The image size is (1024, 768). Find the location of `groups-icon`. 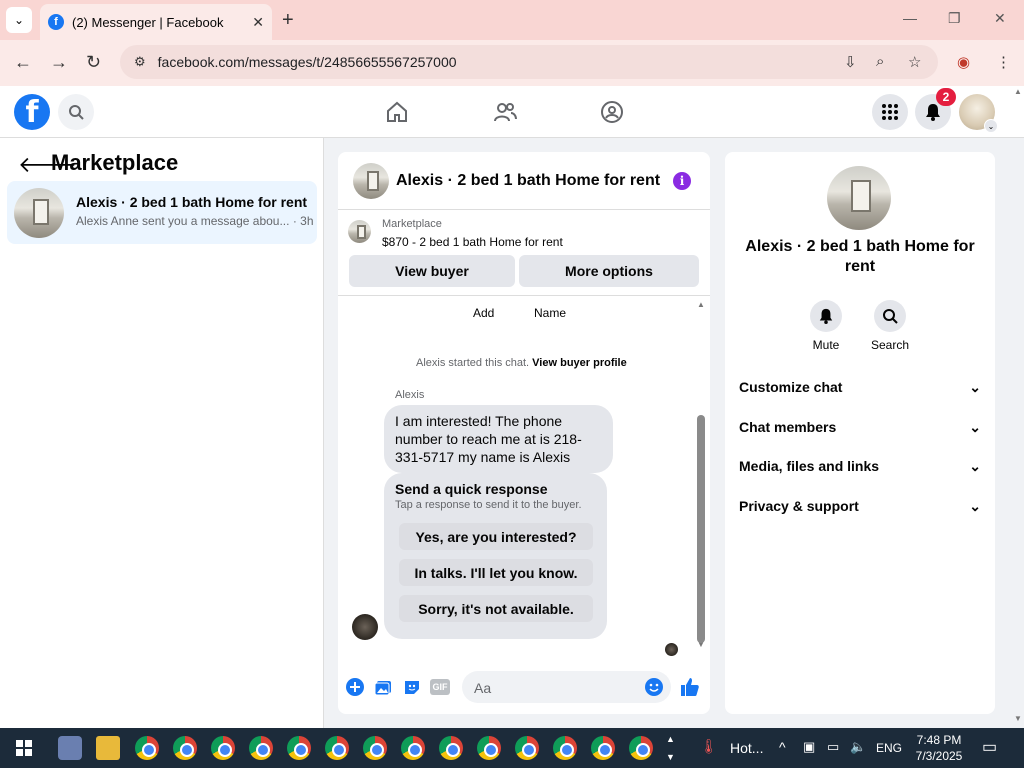

groups-icon is located at coordinates (612, 112).